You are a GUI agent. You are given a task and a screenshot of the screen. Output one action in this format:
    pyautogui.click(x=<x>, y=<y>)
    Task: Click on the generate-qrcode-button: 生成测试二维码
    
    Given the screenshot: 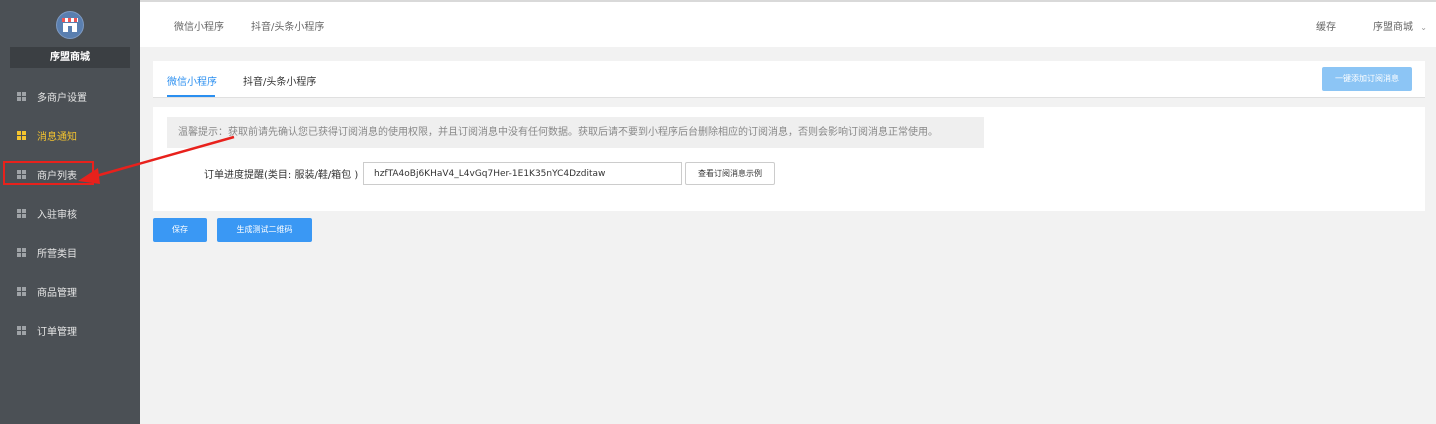 What is the action you would take?
    pyautogui.click(x=264, y=230)
    